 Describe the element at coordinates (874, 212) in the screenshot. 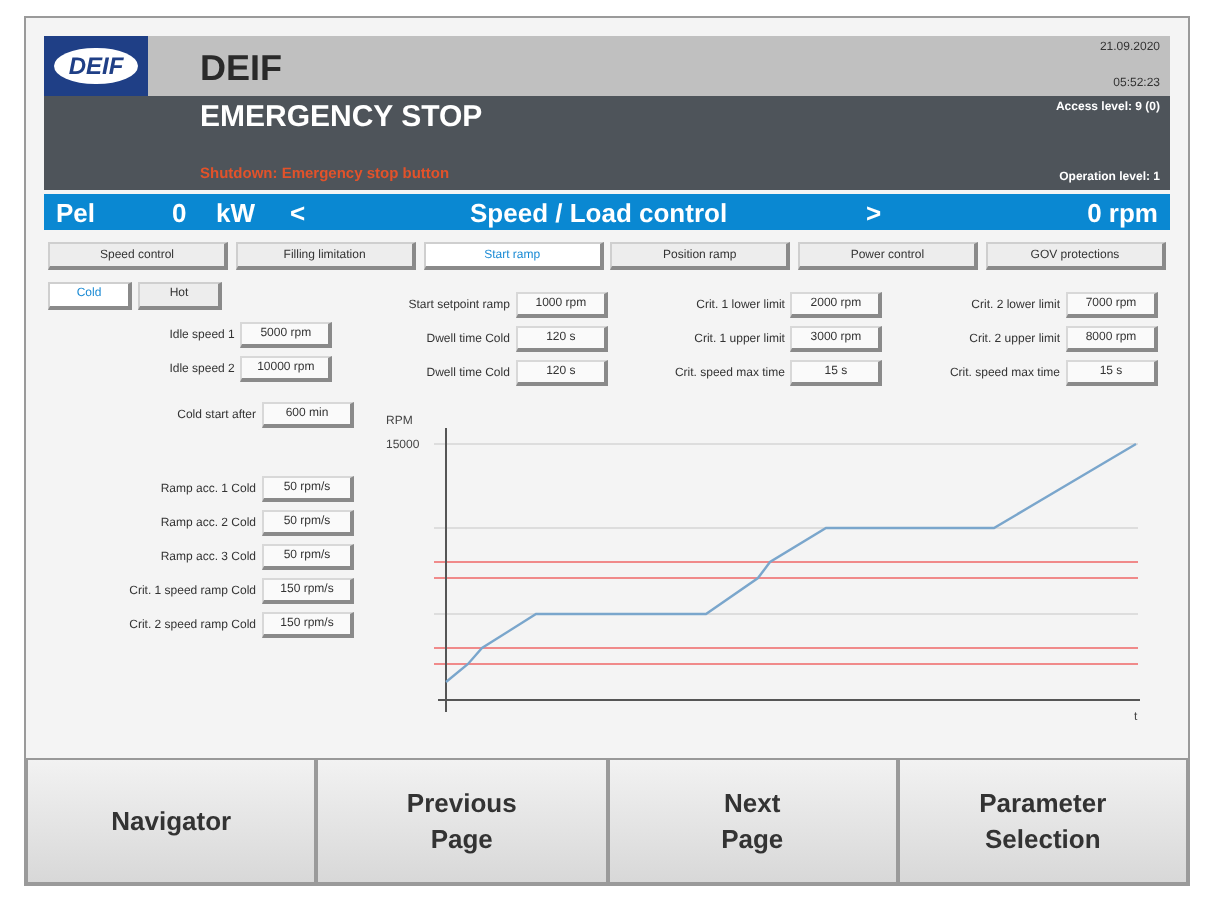

I see `next-arrow: >` at that location.